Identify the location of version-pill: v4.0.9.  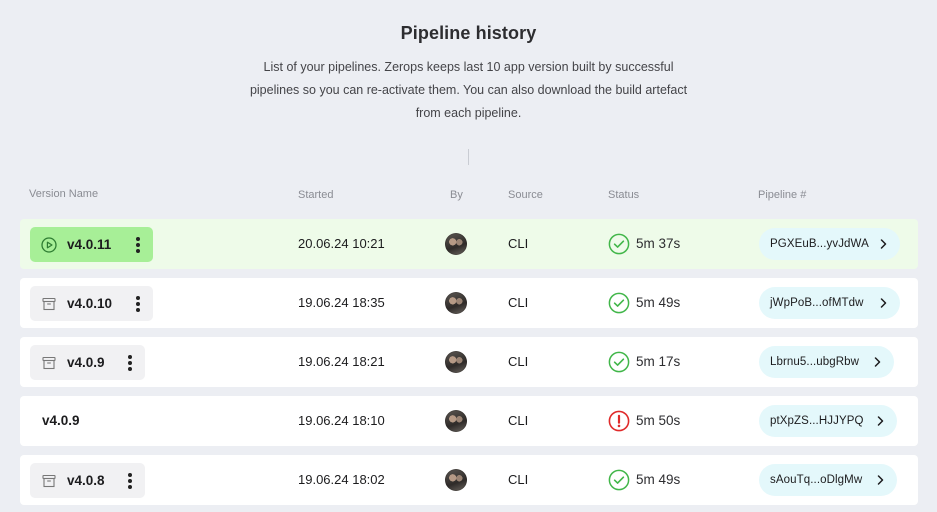
(87, 362).